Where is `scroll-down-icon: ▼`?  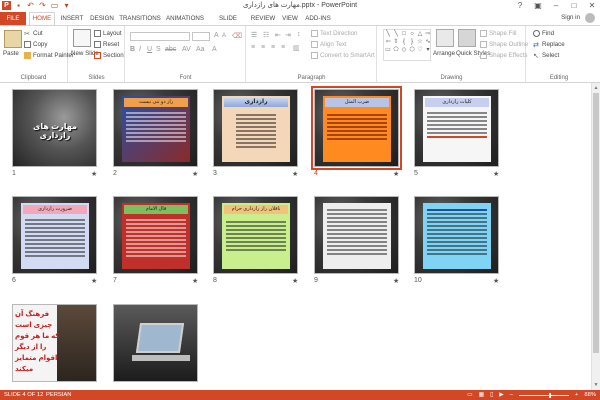
scroll-down-icon: ▼ is located at coordinates (596, 385).